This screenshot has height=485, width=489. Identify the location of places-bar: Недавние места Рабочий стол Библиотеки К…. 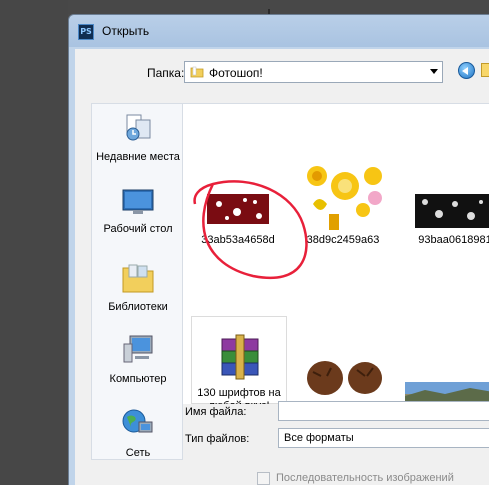
(137, 281).